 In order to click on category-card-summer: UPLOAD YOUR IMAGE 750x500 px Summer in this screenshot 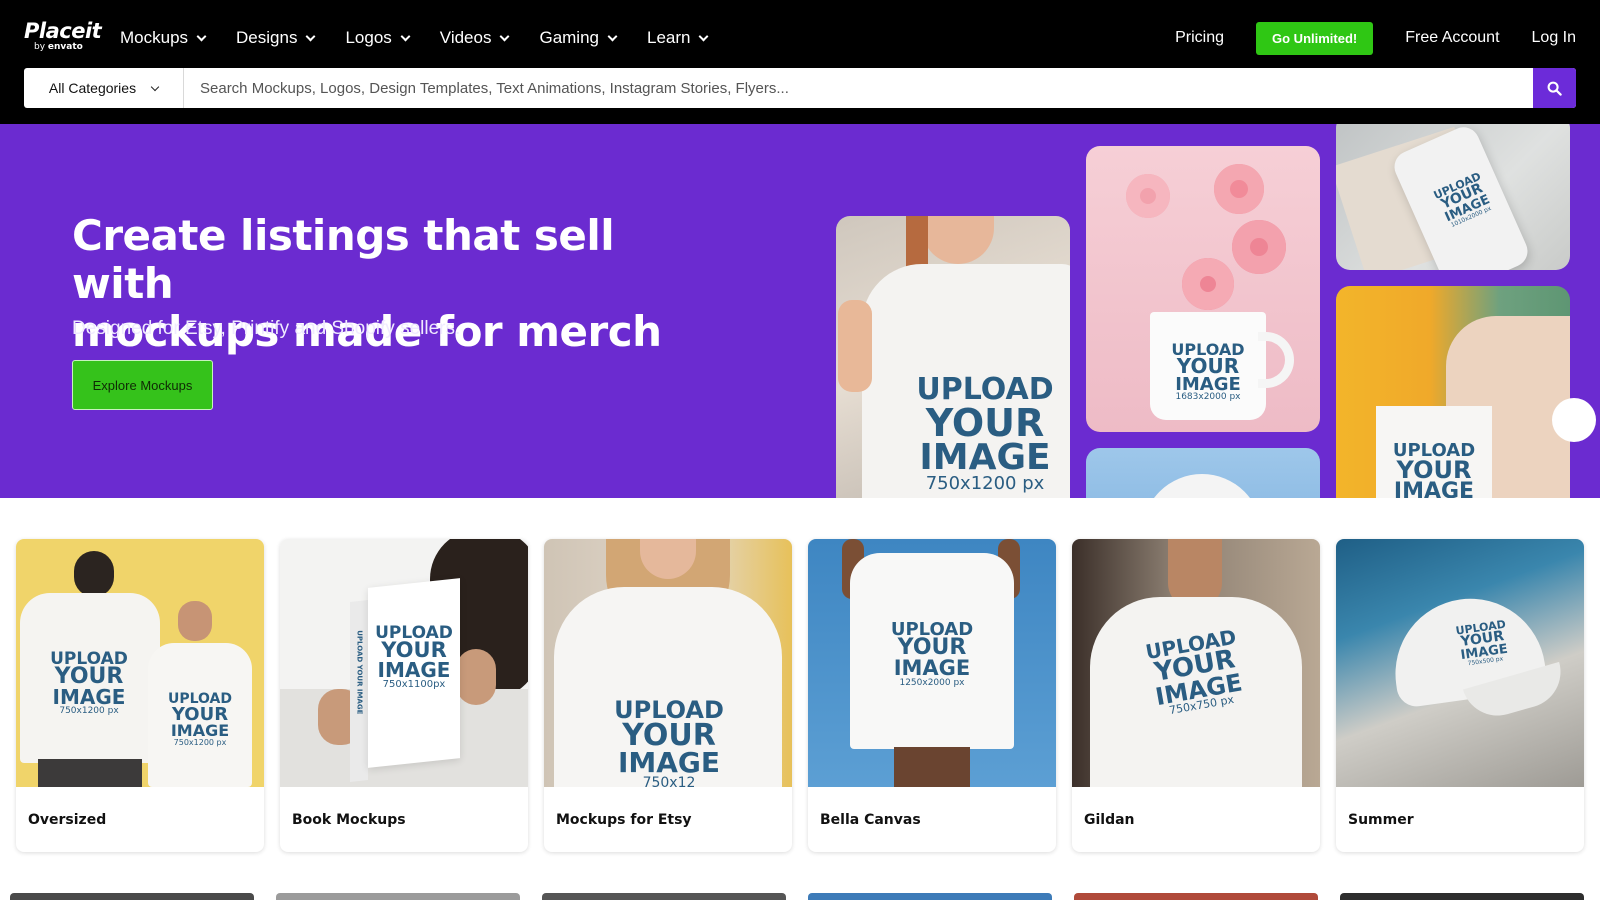, I will do `click(1460, 695)`.